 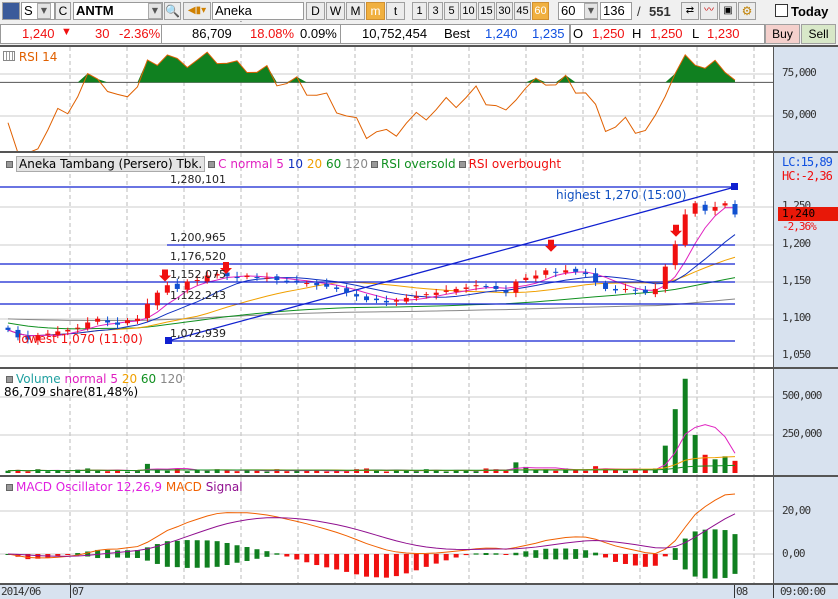 What do you see at coordinates (818, 34) in the screenshot?
I see `sell-button: Sell` at bounding box center [818, 34].